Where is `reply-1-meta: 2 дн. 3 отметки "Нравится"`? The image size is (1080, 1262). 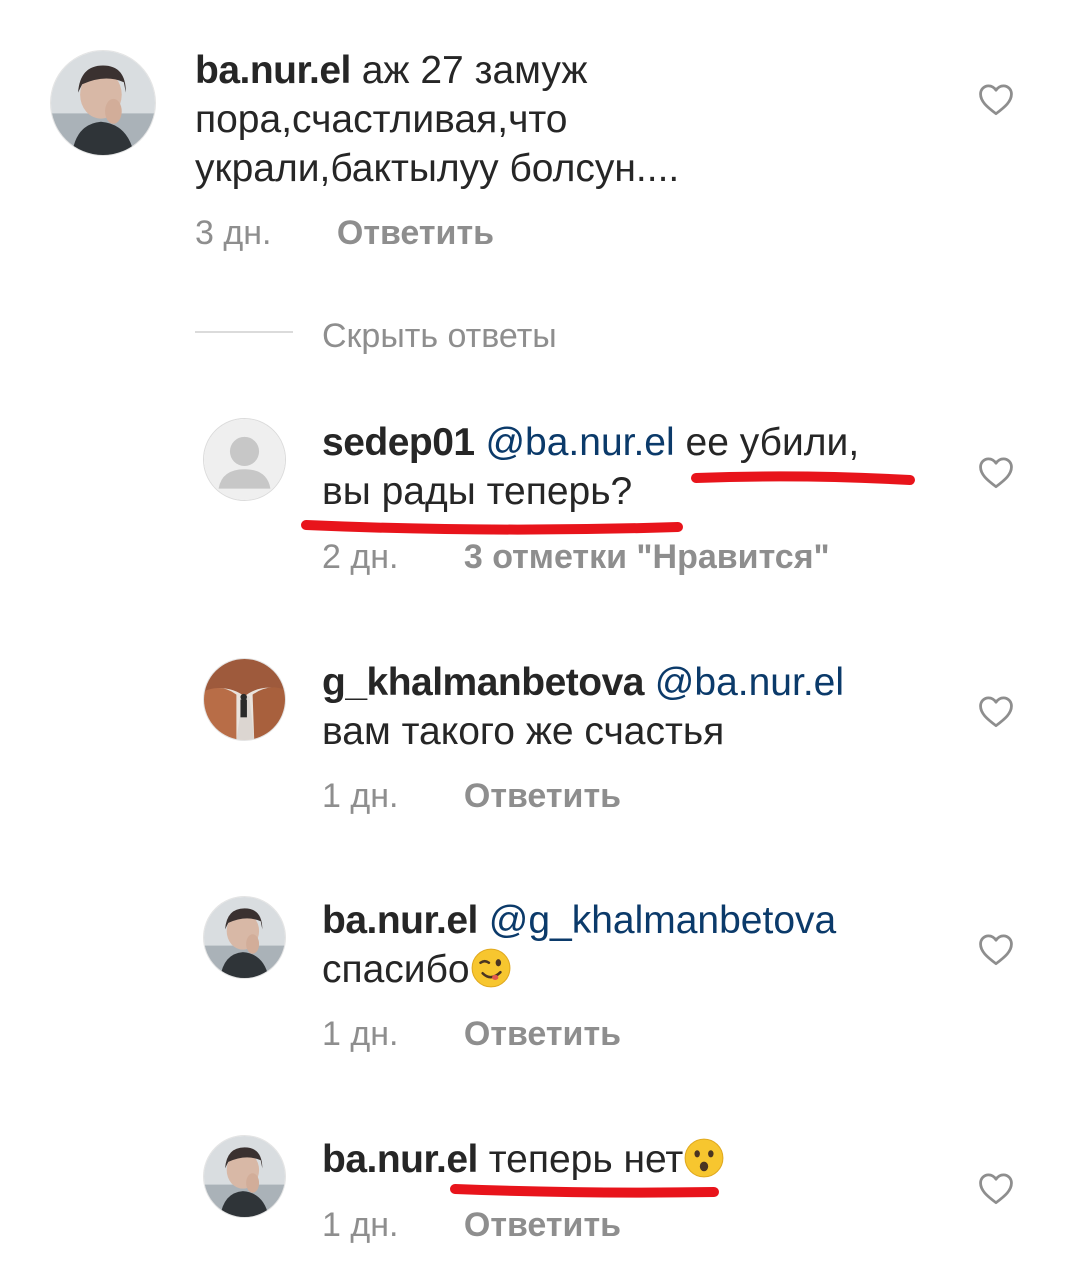
reply-1-meta: 2 дн. 3 отметки "Нравится" is located at coordinates (576, 557).